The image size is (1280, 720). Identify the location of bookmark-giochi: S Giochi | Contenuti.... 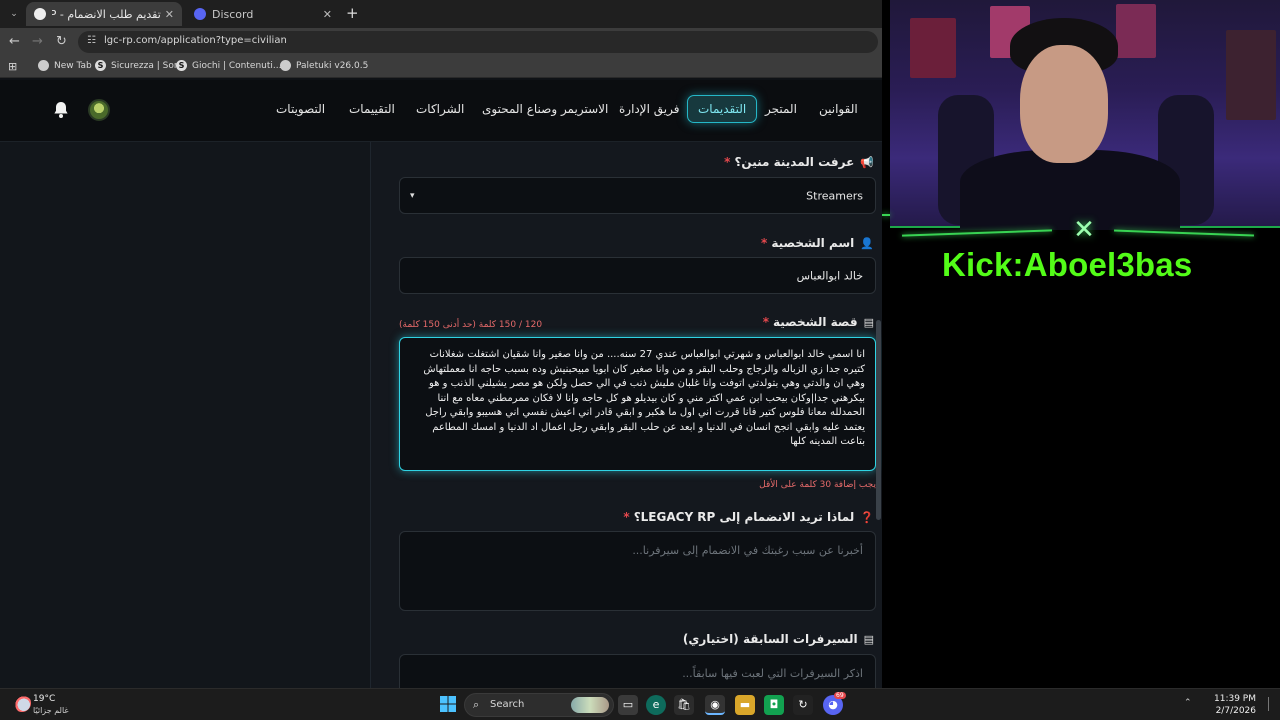
(228, 65).